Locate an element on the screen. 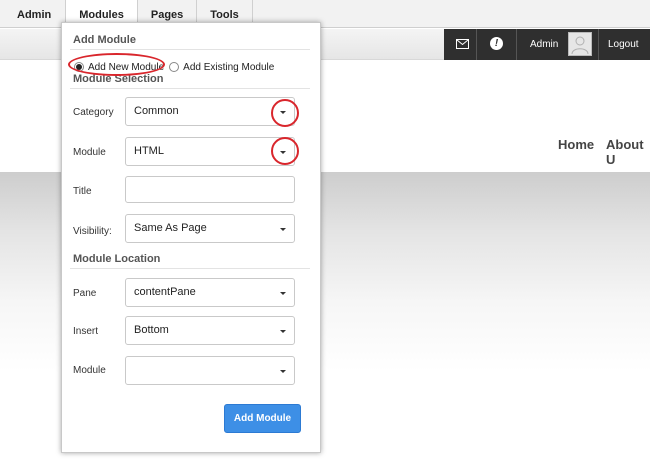  insert-value: Bottom is located at coordinates (151, 330).